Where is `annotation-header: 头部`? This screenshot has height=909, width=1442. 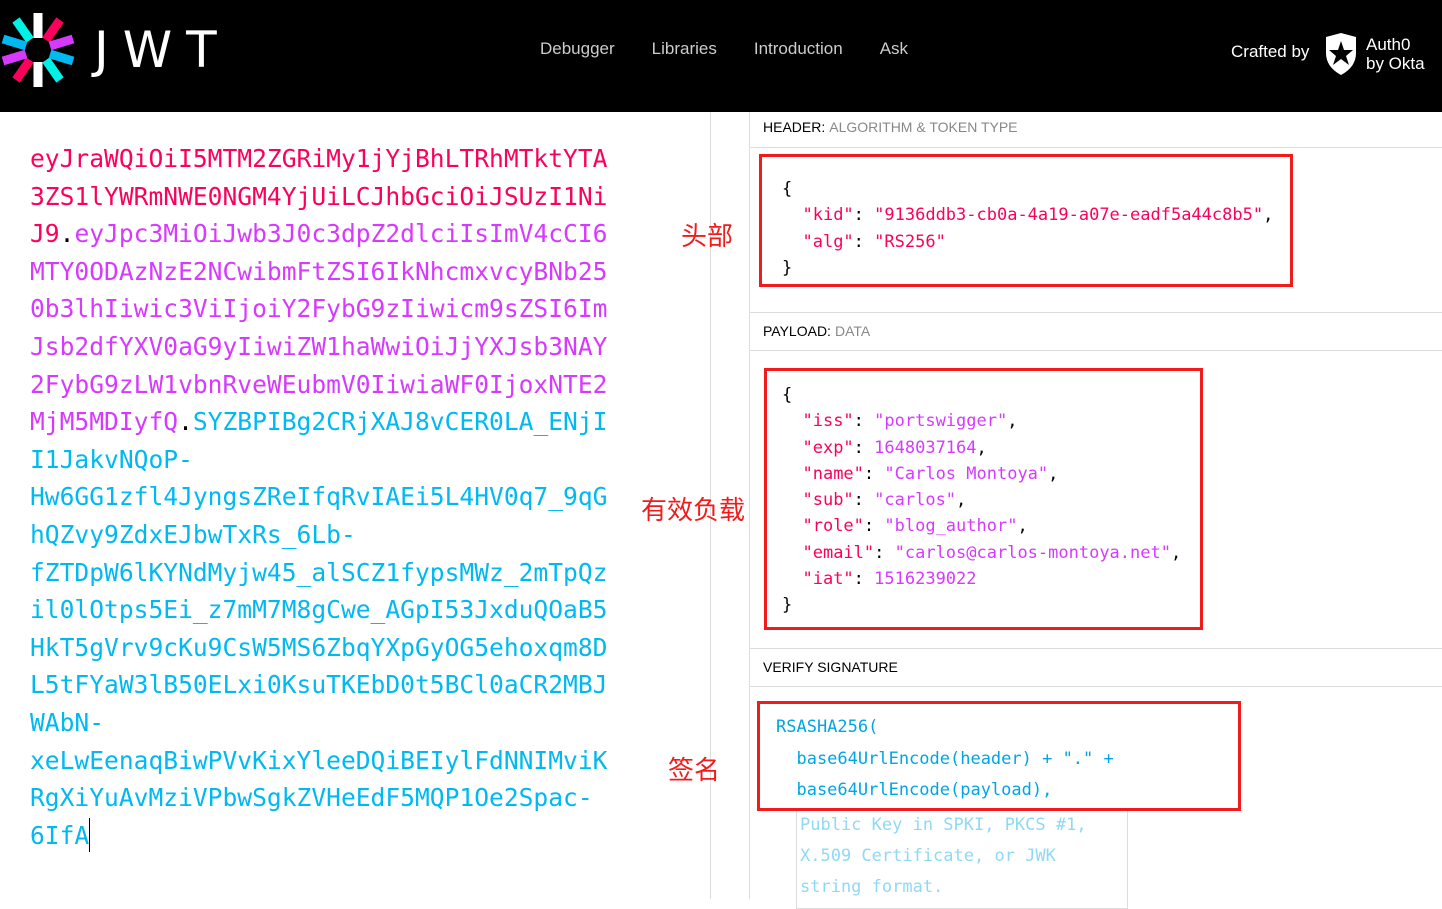 annotation-header: 头部 is located at coordinates (707, 236).